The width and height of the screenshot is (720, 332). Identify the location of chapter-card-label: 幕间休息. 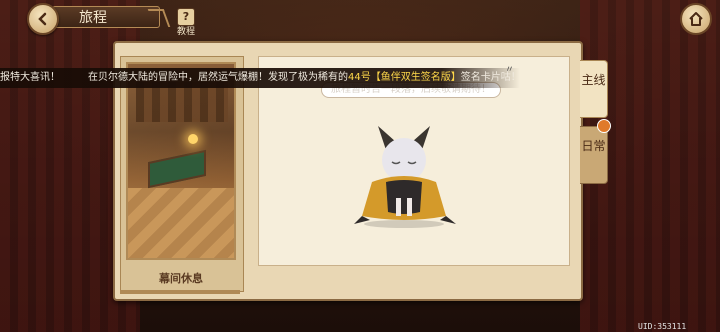
(181, 278).